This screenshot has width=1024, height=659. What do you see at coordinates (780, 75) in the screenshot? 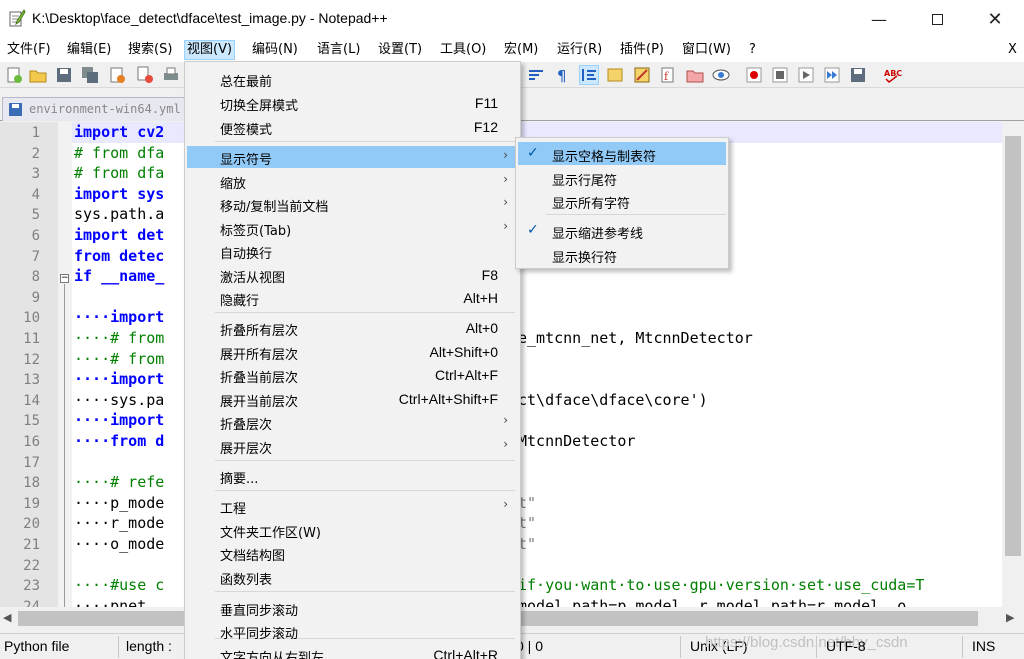
I see `stop-macro-icon` at bounding box center [780, 75].